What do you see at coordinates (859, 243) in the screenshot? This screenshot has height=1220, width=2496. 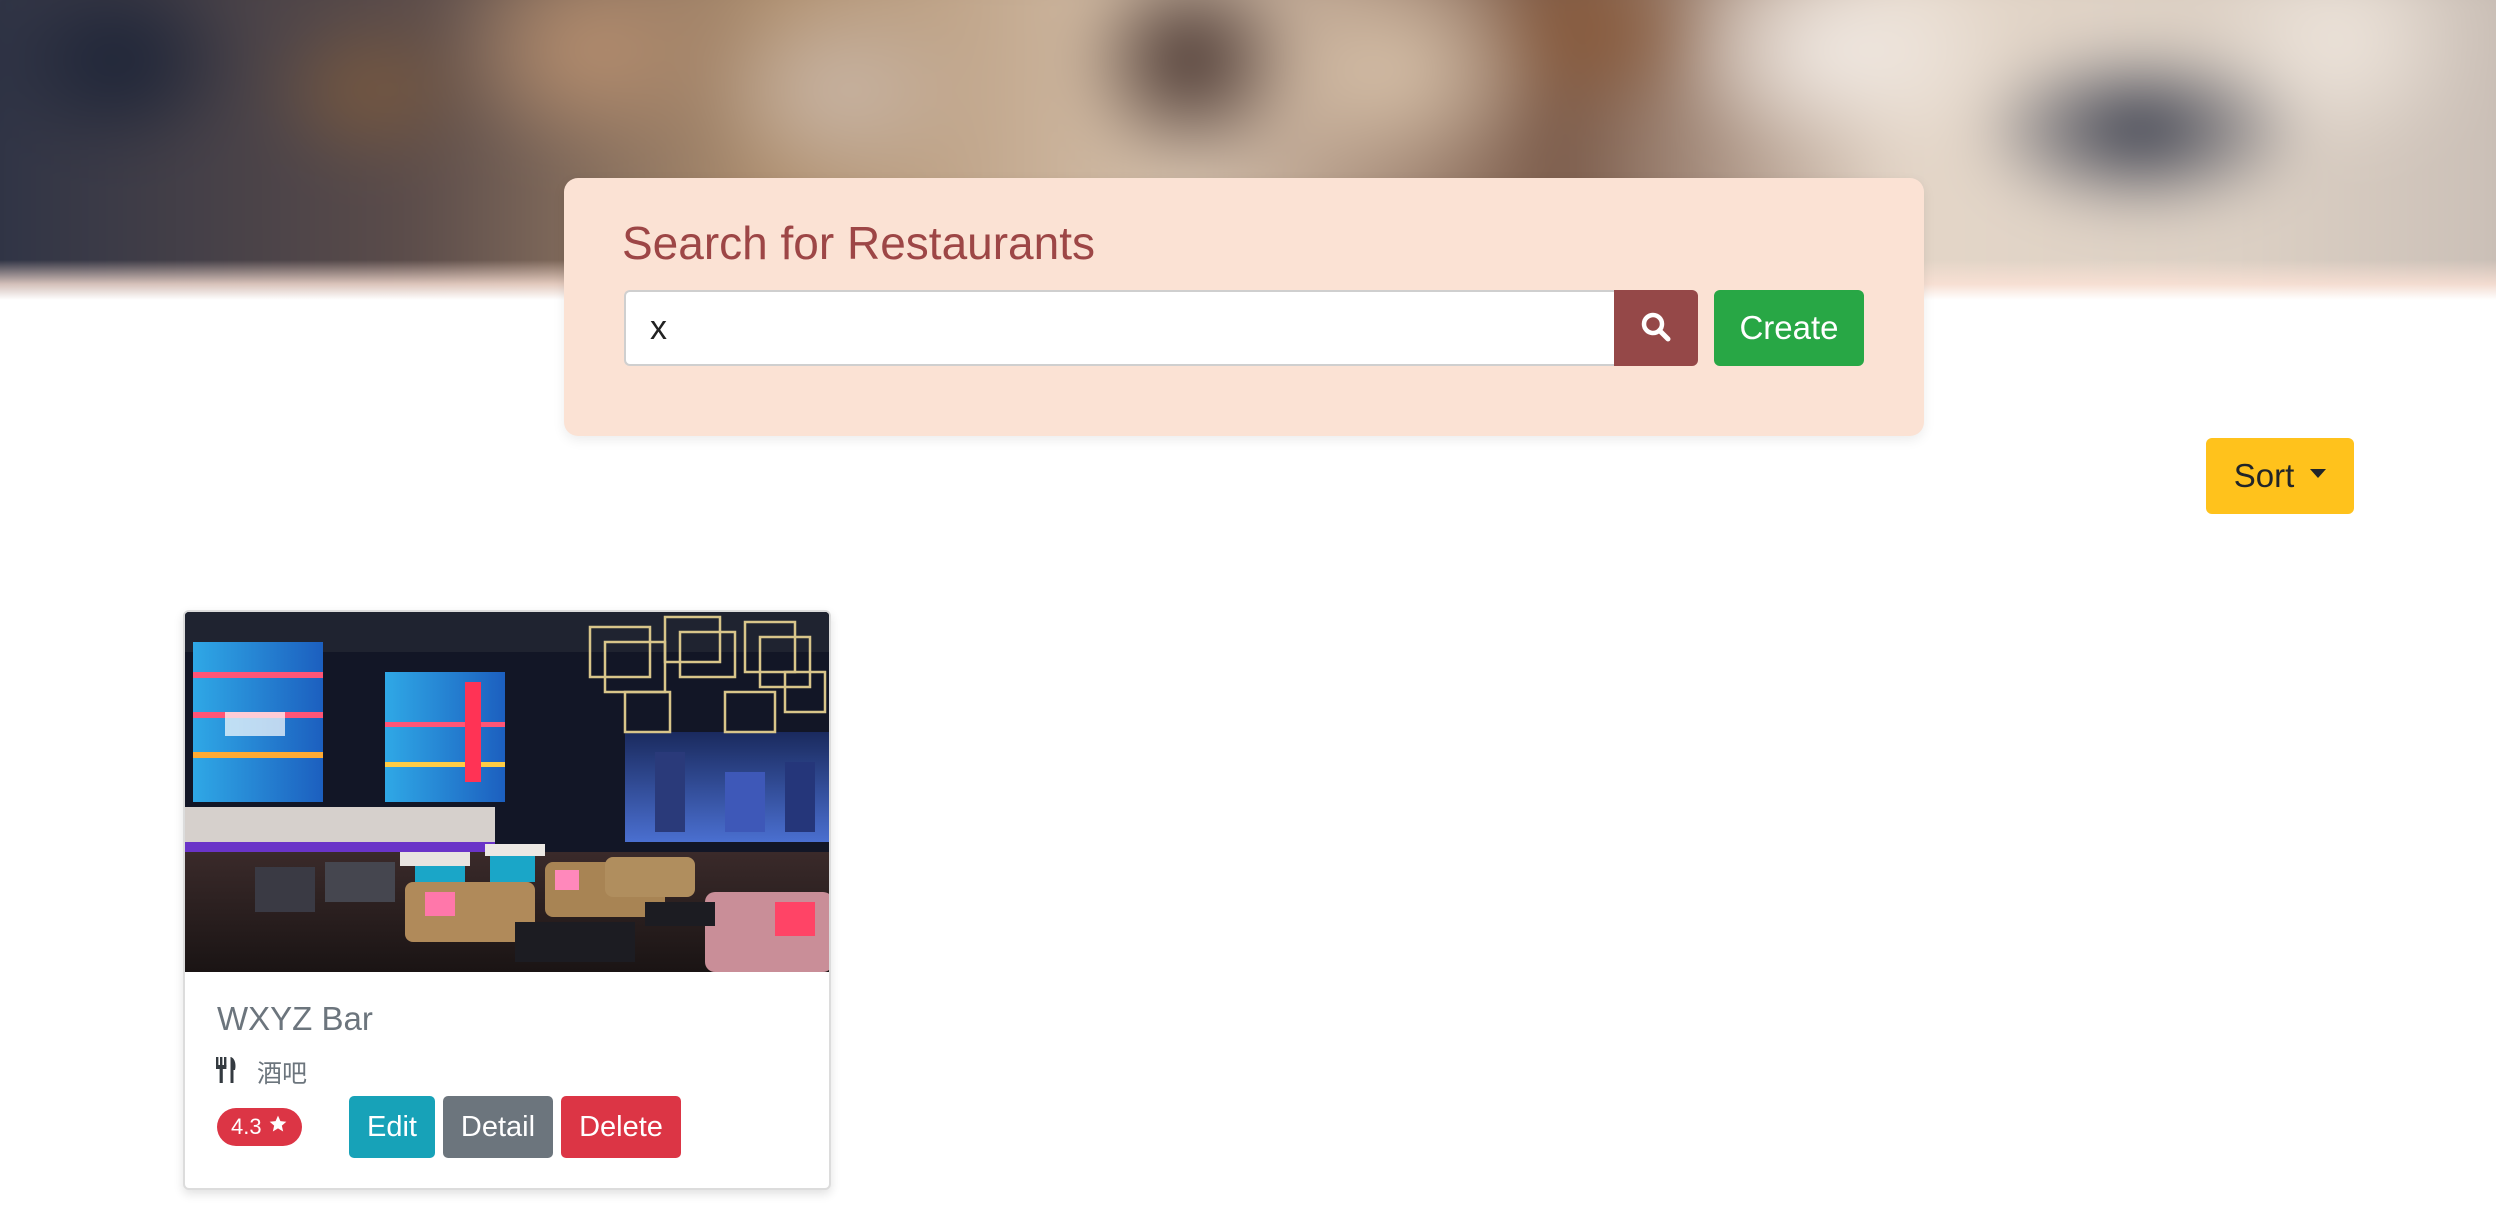 I see `search-title: Search for Restaurants` at bounding box center [859, 243].